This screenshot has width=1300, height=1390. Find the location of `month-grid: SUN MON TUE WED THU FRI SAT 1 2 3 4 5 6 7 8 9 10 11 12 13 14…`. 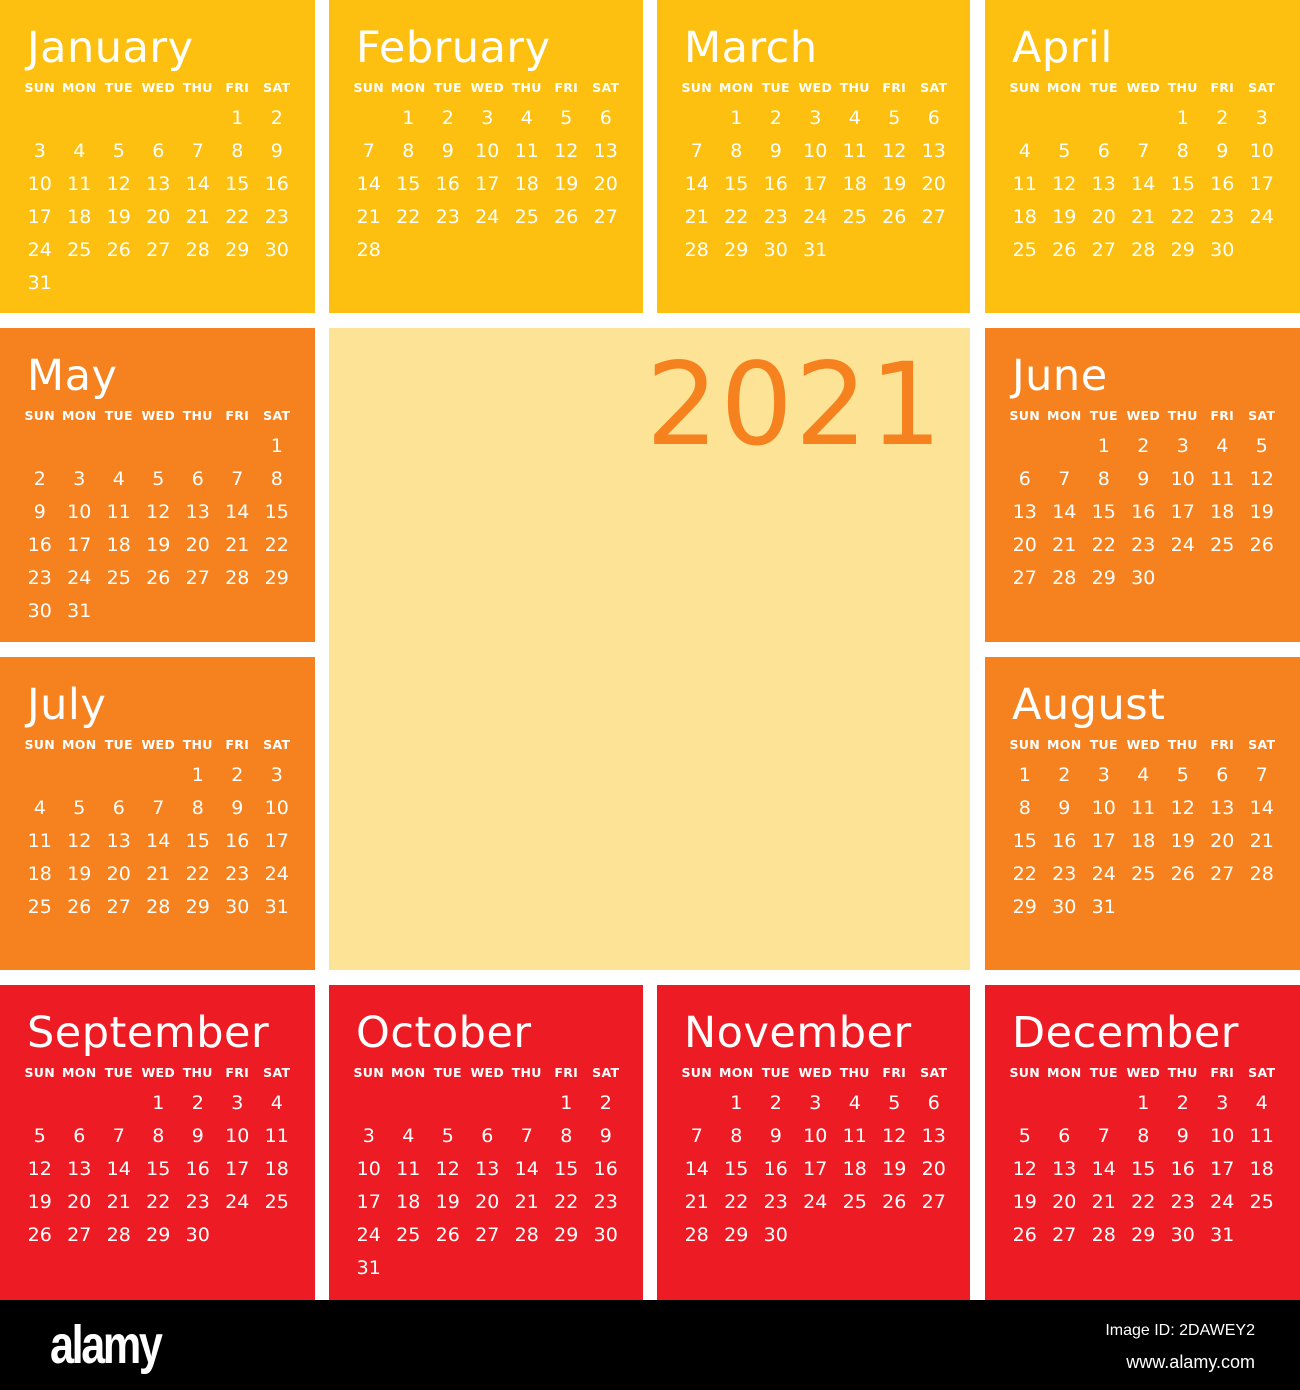

month-grid: SUN MON TUE WED THU FRI SAT 1 2 3 4 5 6 7 8 9 10 11 12 13 14… is located at coordinates (160, 1158).